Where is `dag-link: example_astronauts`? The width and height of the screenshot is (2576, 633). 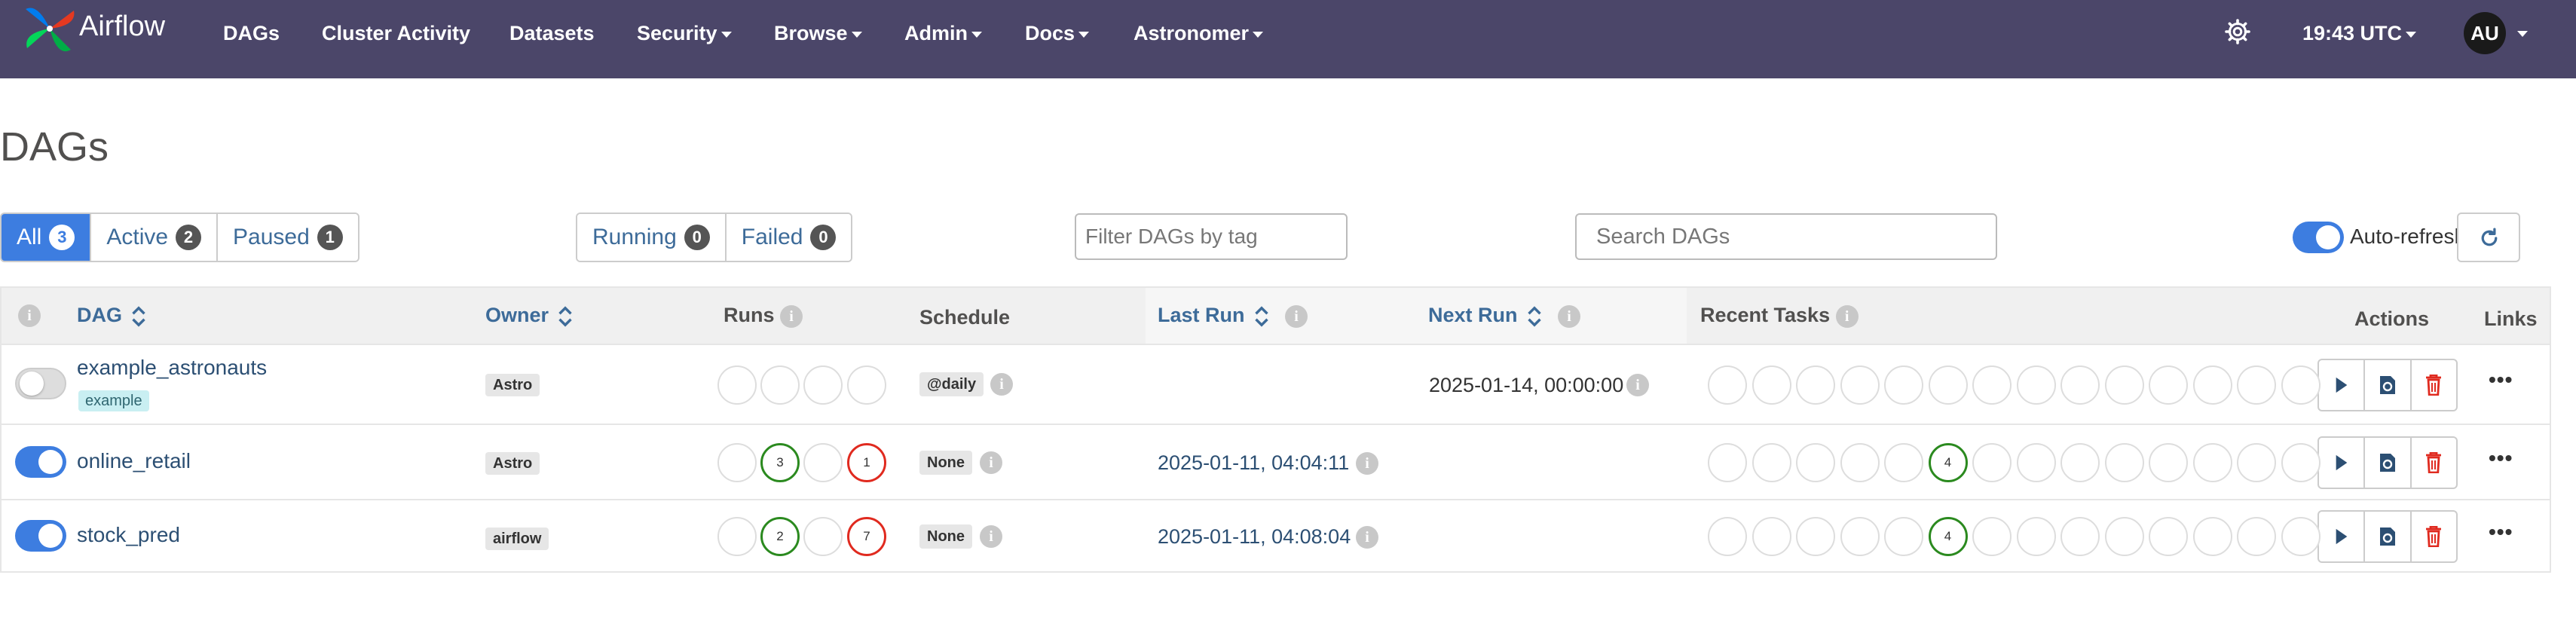
dag-link: example_astronauts is located at coordinates (172, 368).